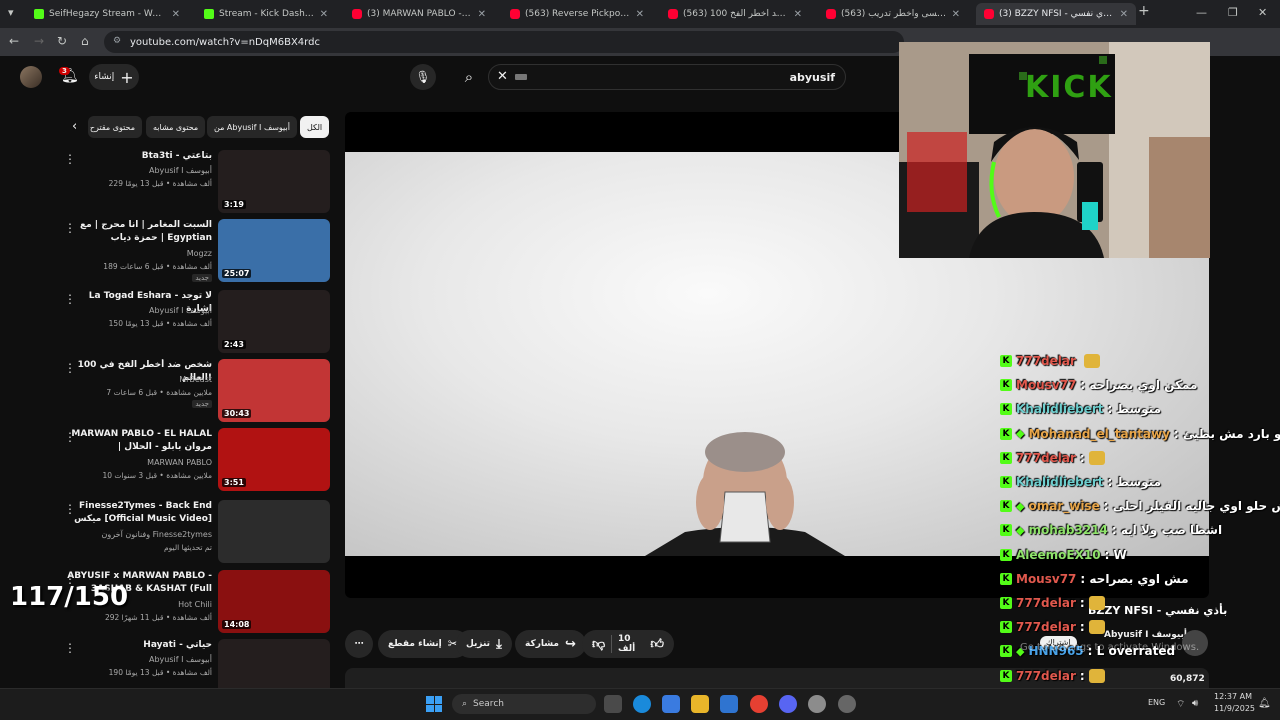 The height and width of the screenshot is (720, 1280). Describe the element at coordinates (729, 704) in the screenshot. I see `mail-icon` at that location.